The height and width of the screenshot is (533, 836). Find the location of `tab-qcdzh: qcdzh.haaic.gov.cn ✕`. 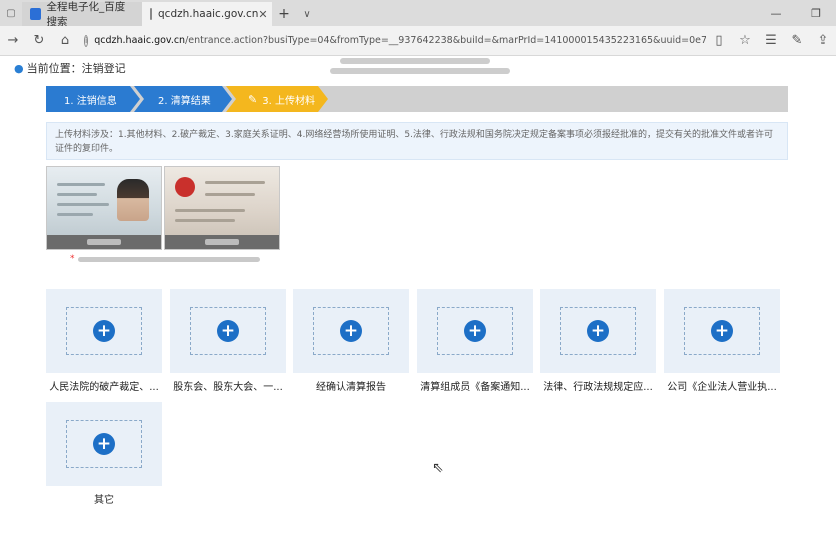

tab-qcdzh: qcdzh.haaic.gov.cn ✕ is located at coordinates (207, 14).